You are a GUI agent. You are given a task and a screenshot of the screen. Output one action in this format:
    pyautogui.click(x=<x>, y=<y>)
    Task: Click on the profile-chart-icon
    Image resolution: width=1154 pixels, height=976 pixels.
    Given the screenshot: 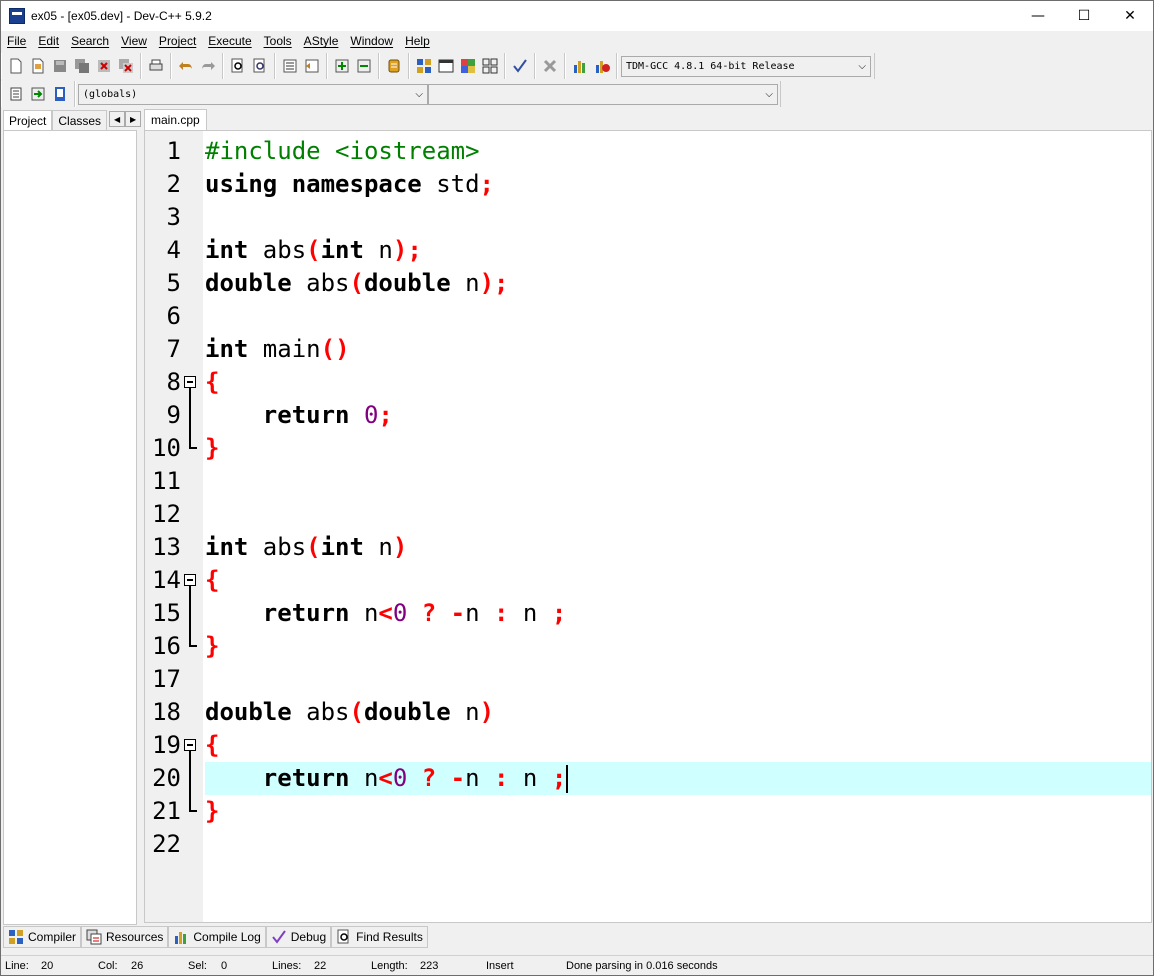 What is the action you would take?
    pyautogui.click(x=580, y=66)
    